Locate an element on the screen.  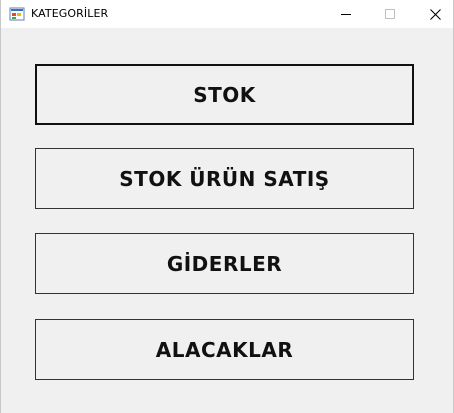
giderler-button: GİDERLER is located at coordinates (224, 263).